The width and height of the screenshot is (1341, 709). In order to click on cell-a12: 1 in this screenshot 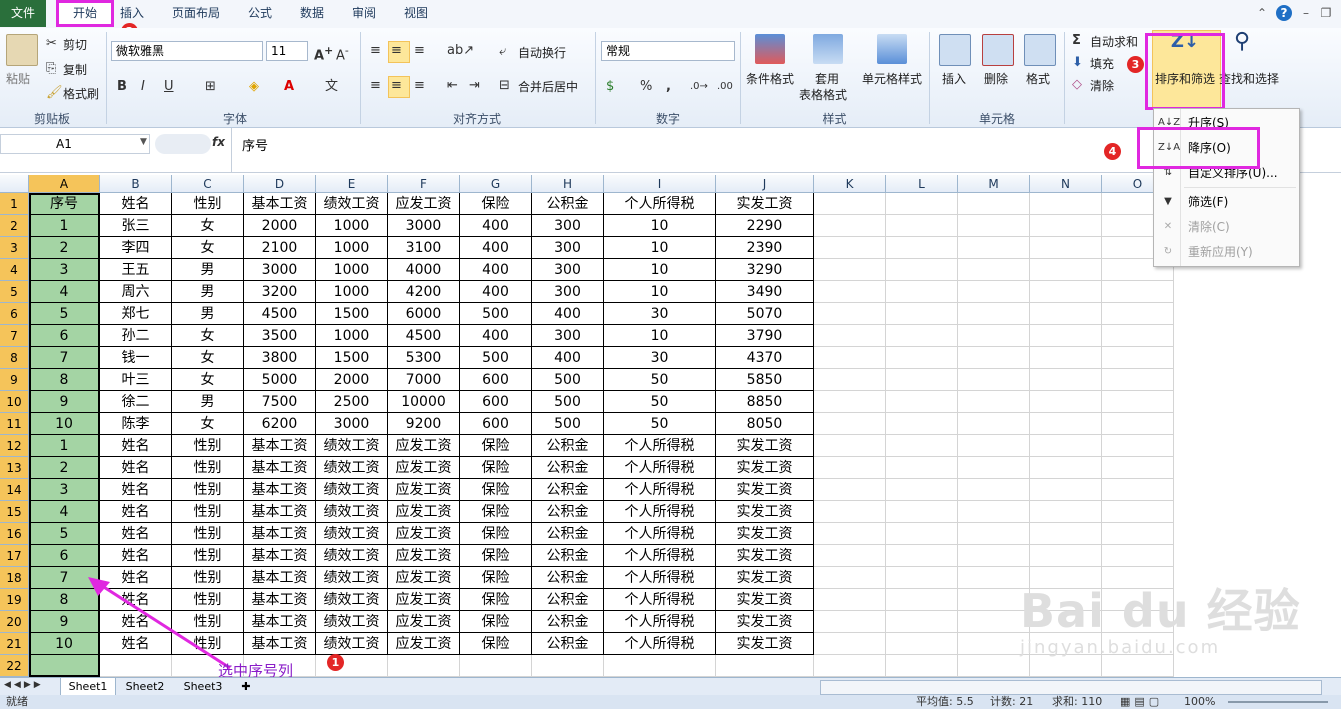, I will do `click(64, 446)`.